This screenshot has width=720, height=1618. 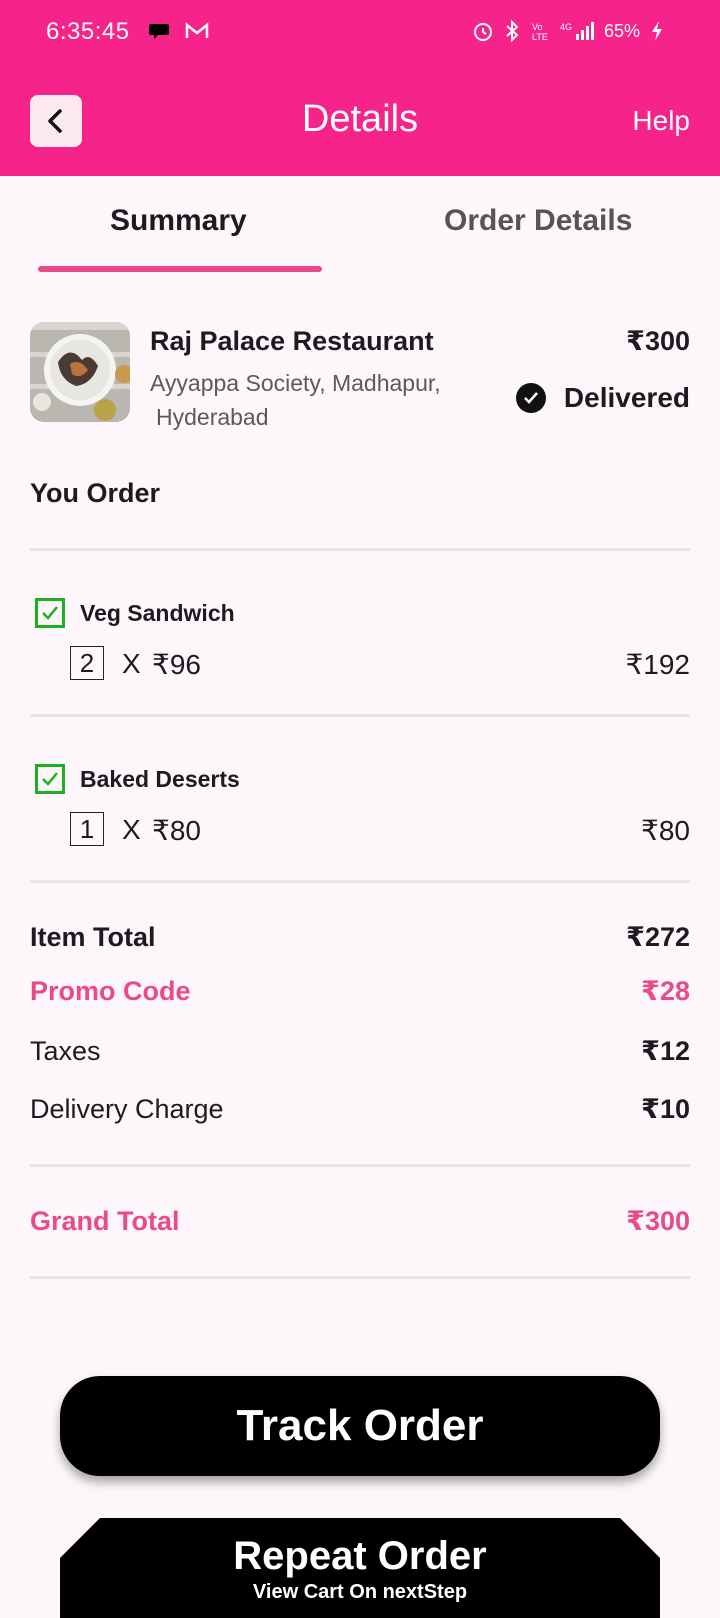 I want to click on item-unit-price: ₹96, so click(x=176, y=664).